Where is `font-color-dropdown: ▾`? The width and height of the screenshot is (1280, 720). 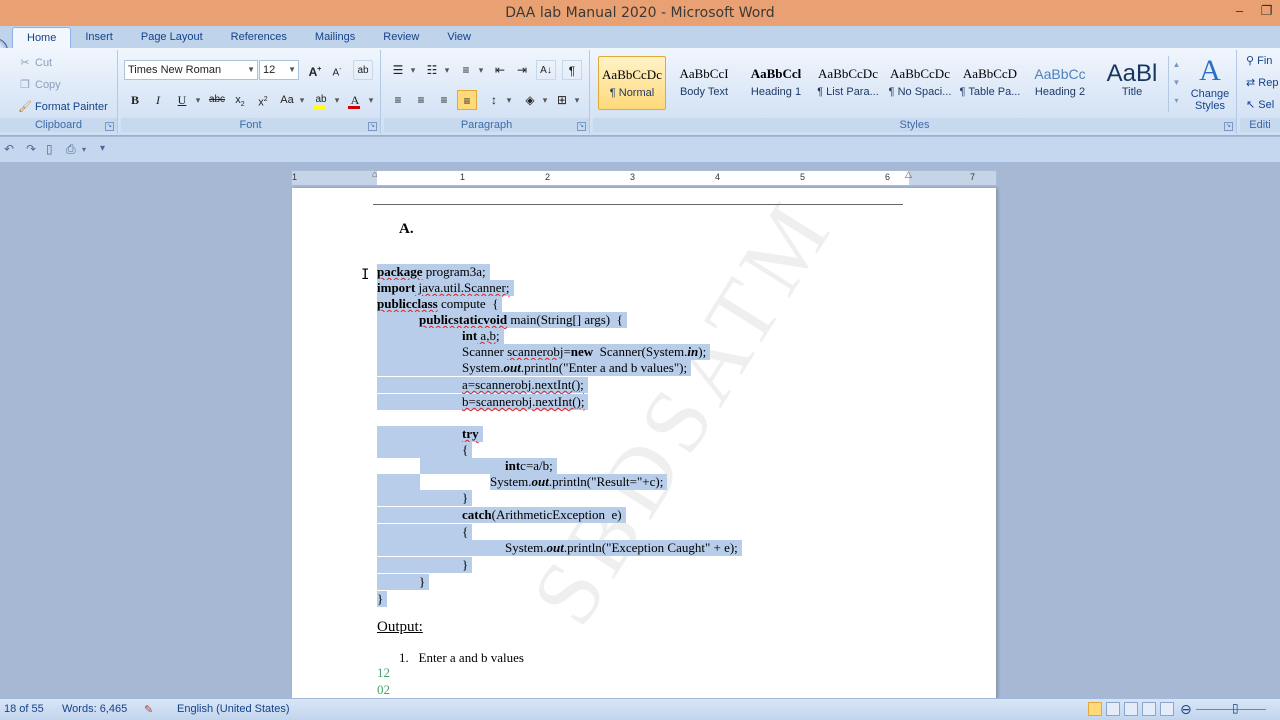 font-color-dropdown: ▾ is located at coordinates (371, 100).